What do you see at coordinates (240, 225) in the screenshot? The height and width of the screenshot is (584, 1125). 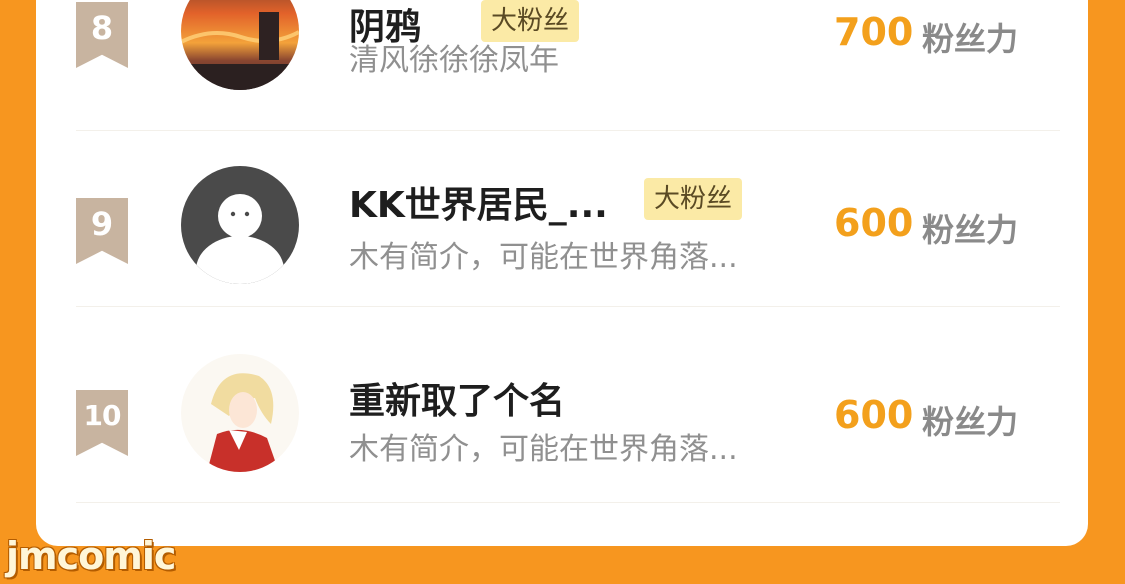 I see `default-user-avatar` at bounding box center [240, 225].